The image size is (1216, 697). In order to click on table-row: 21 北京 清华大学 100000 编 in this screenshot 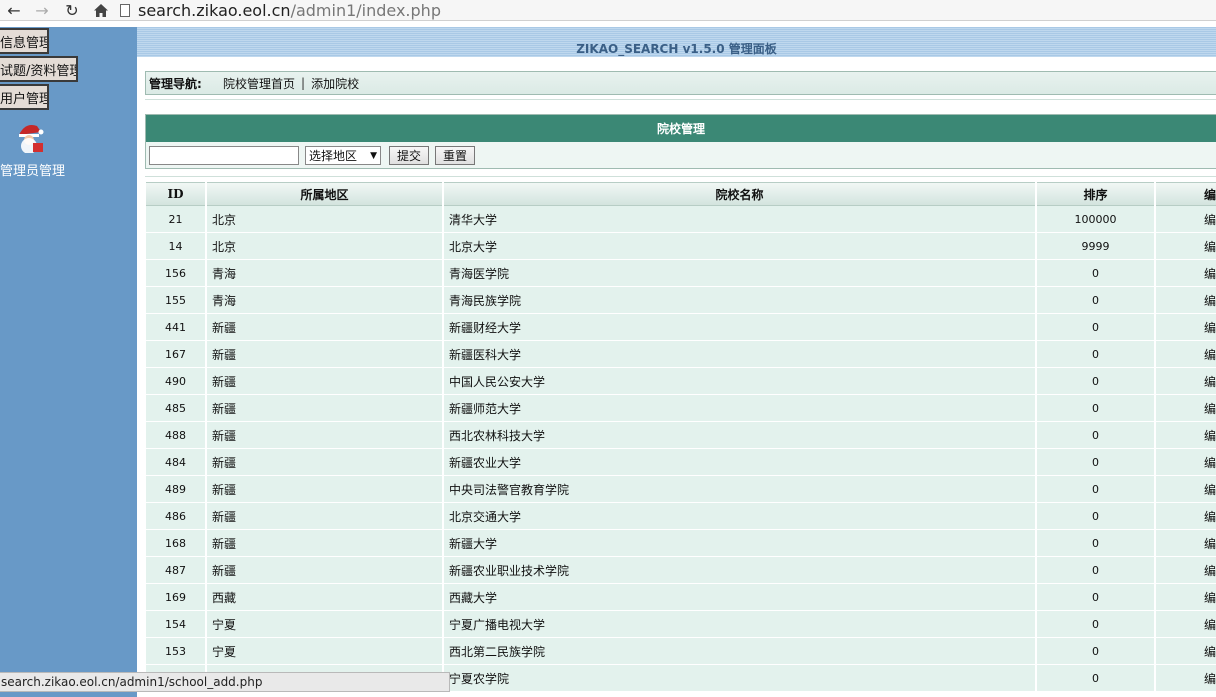, I will do `click(681, 219)`.